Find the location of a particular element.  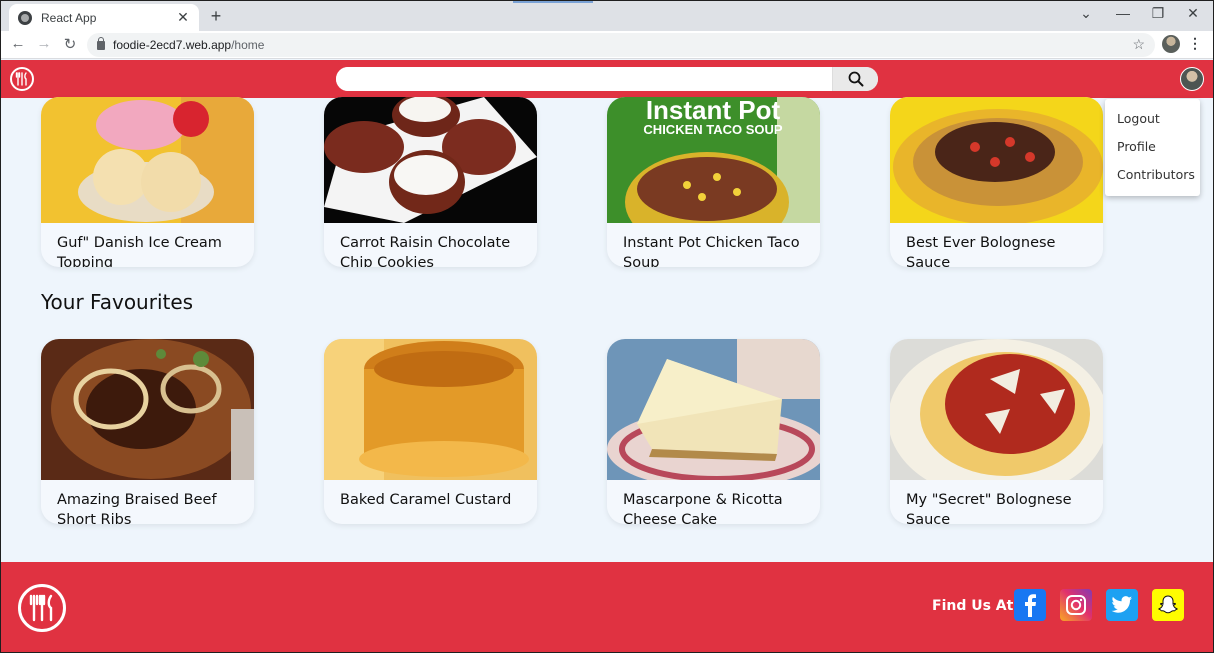

twitter-icon is located at coordinates (1122, 605).